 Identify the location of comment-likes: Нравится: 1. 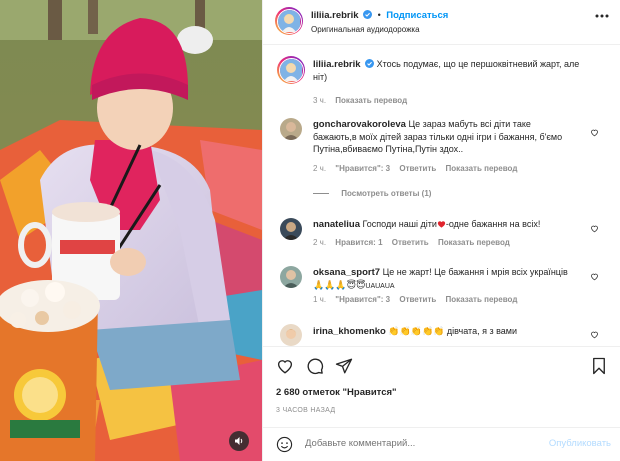
(358, 242).